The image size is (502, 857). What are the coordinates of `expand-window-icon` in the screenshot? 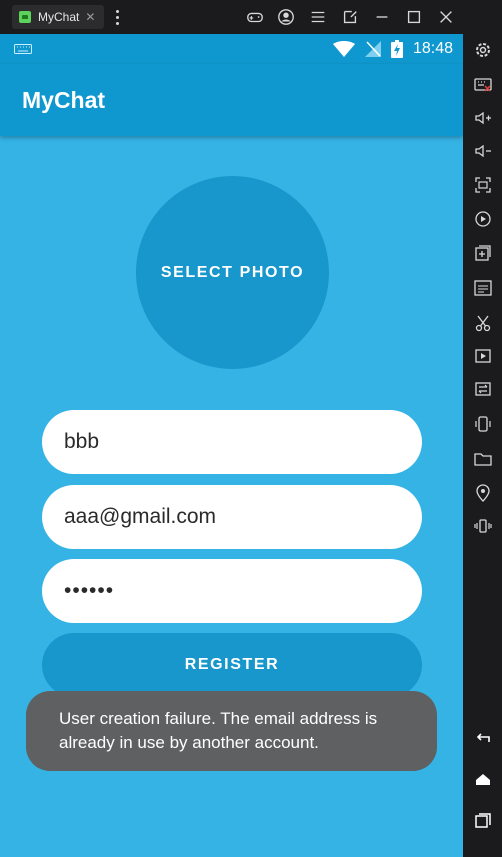 It's located at (350, 17).